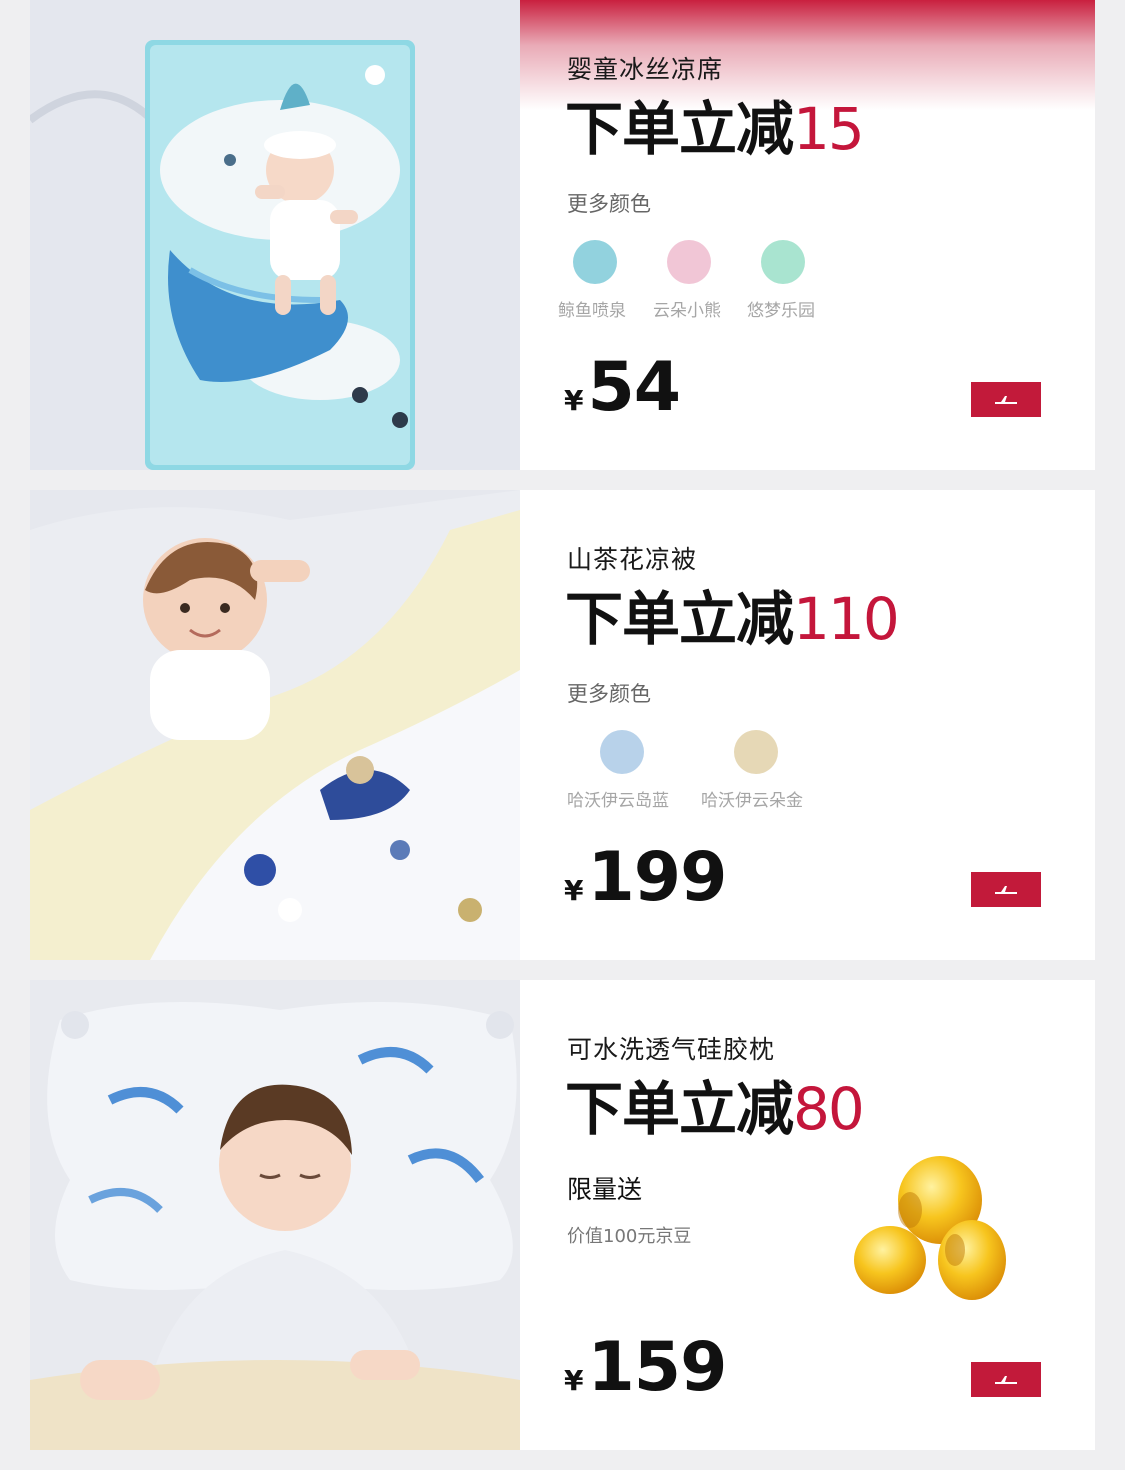 The height and width of the screenshot is (1470, 1125). Describe the element at coordinates (783, 262) in the screenshot. I see `color-swatch-dream-park` at that location.